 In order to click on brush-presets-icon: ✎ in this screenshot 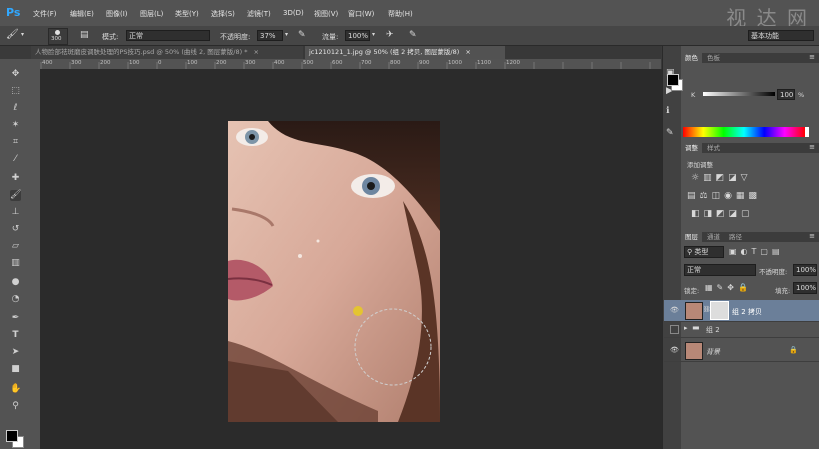, I will do `click(670, 133)`.